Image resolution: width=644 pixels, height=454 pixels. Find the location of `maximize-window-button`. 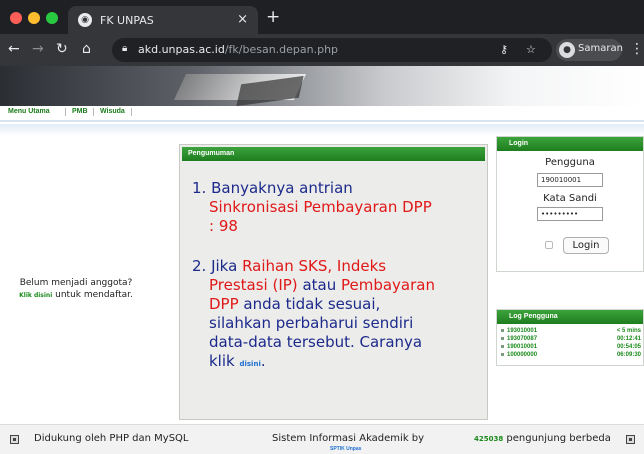

maximize-window-button is located at coordinates (52, 18).